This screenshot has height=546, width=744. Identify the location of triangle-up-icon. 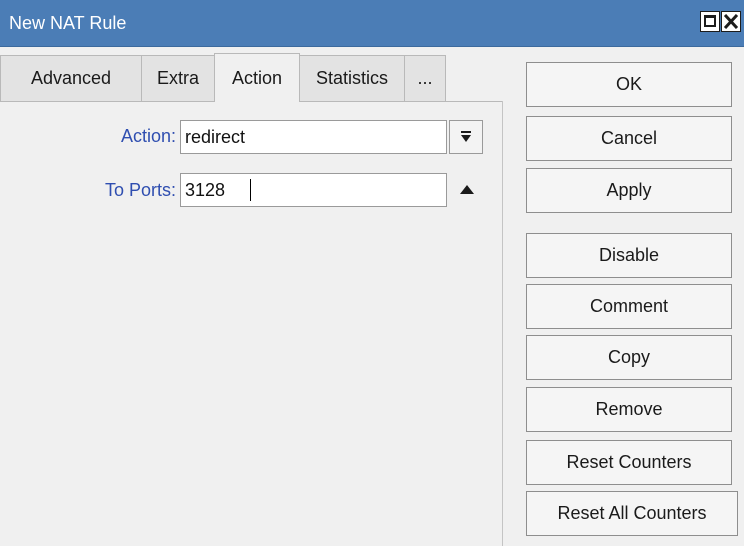
(467, 189).